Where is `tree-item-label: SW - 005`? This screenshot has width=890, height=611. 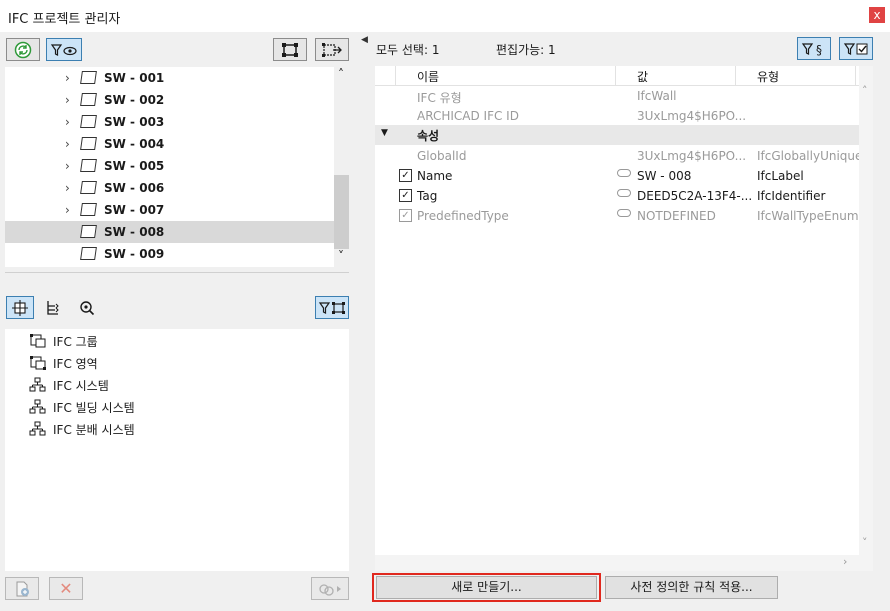
tree-item-label: SW - 005 is located at coordinates (134, 166).